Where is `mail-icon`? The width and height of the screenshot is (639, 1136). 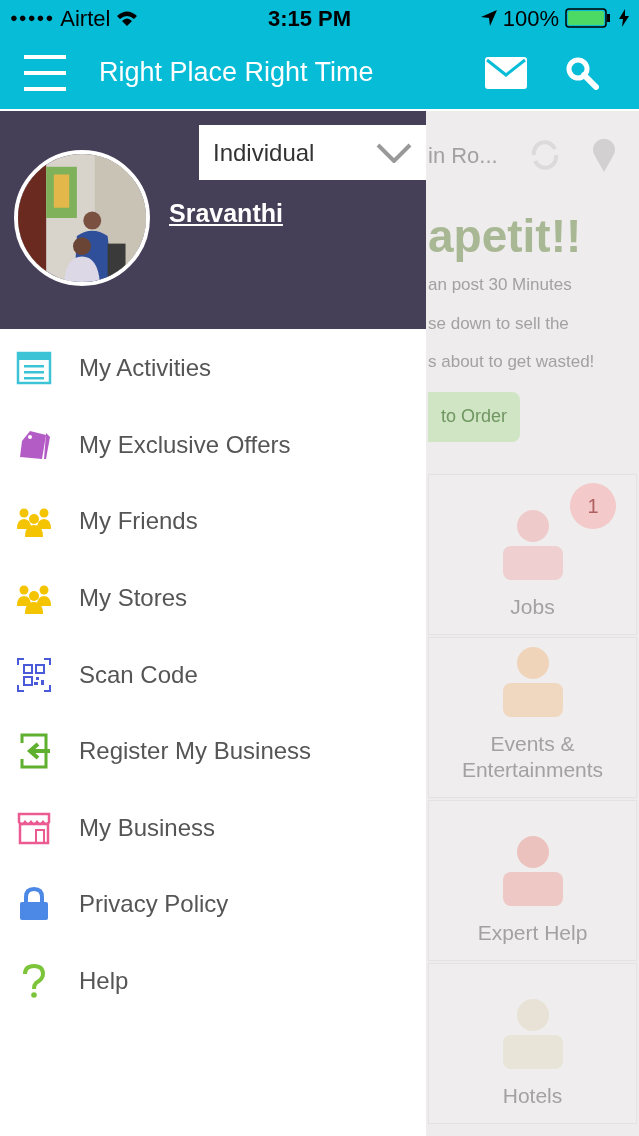 mail-icon is located at coordinates (506, 72).